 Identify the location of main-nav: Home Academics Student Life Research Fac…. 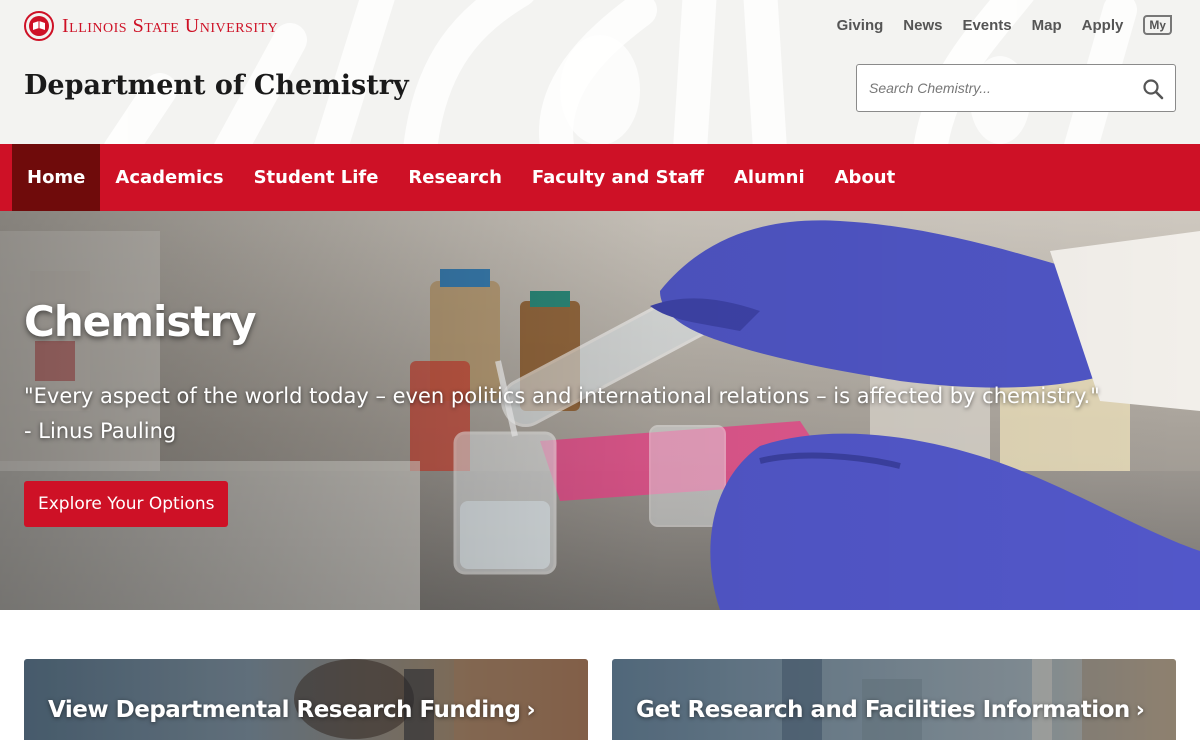
(600, 177).